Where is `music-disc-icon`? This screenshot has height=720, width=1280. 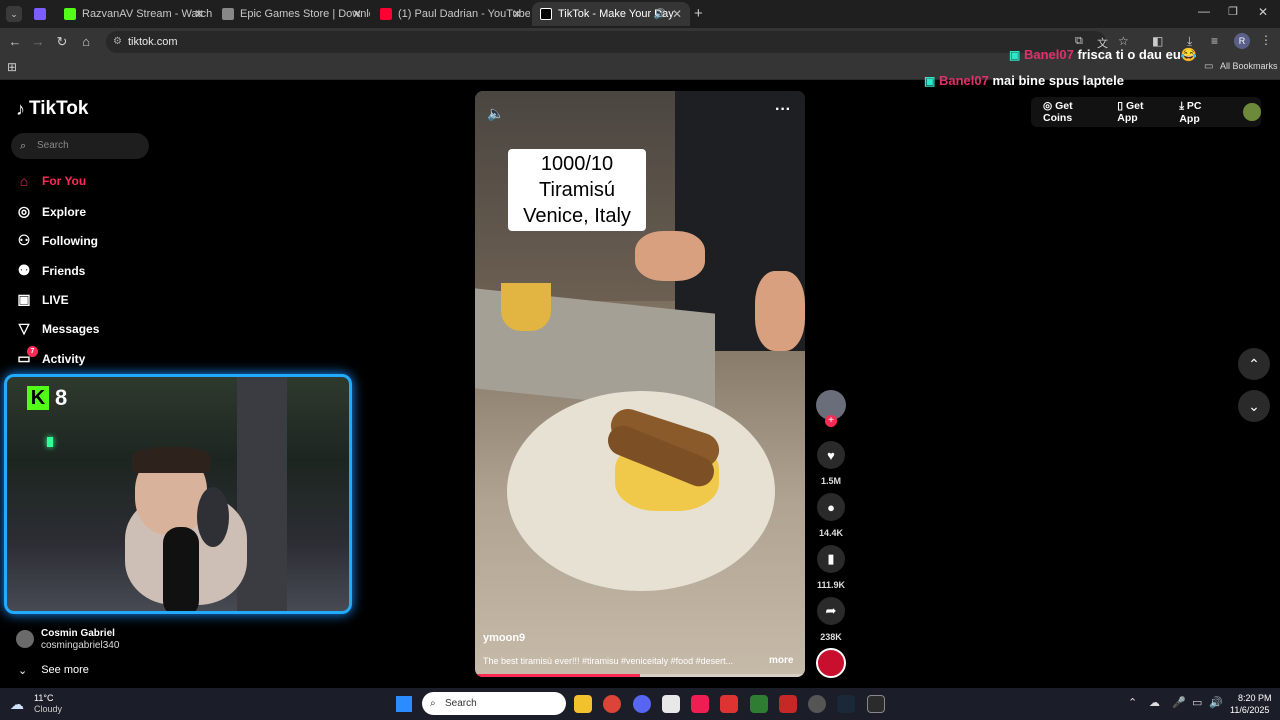 music-disc-icon is located at coordinates (831, 663).